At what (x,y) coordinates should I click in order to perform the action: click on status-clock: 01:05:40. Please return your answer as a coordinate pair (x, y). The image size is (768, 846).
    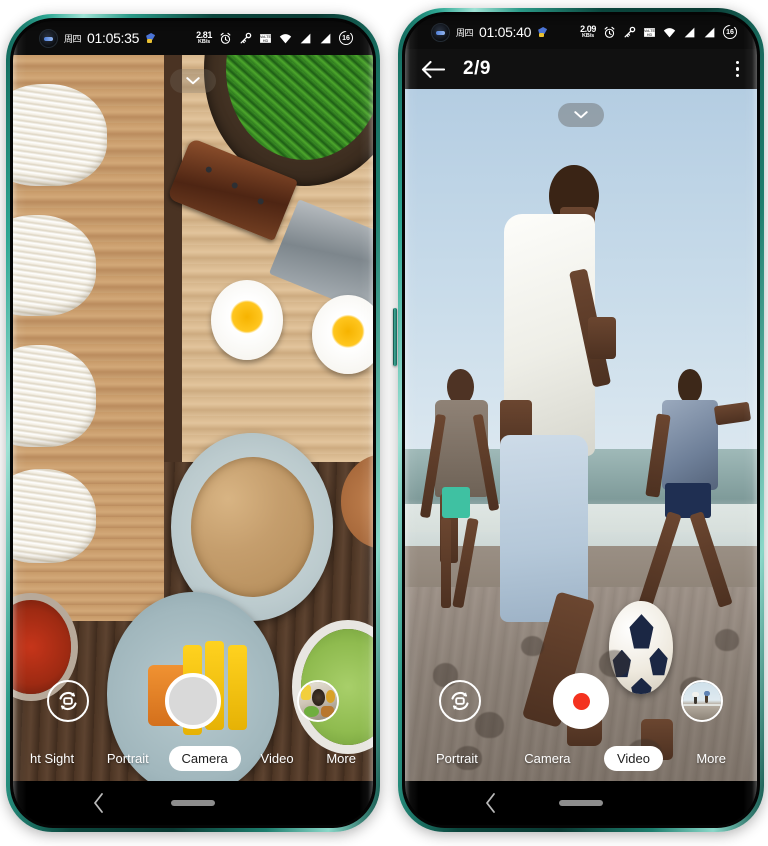
    Looking at the image, I should click on (505, 32).